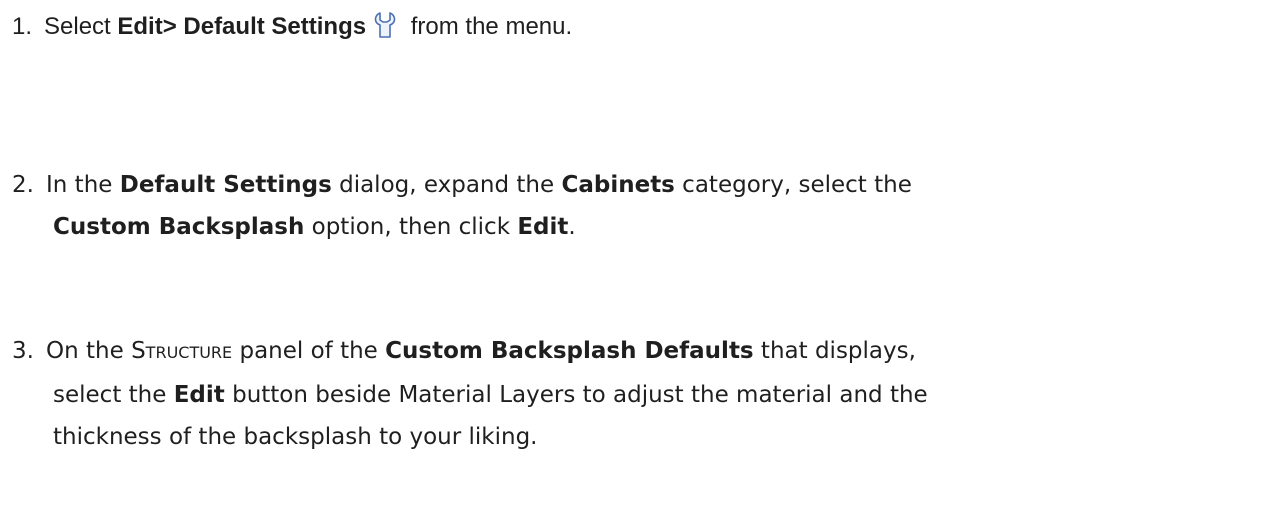 The image size is (1287, 508). Describe the element at coordinates (242, 26) in the screenshot. I see `menu-path: Edit> Default Settings` at that location.